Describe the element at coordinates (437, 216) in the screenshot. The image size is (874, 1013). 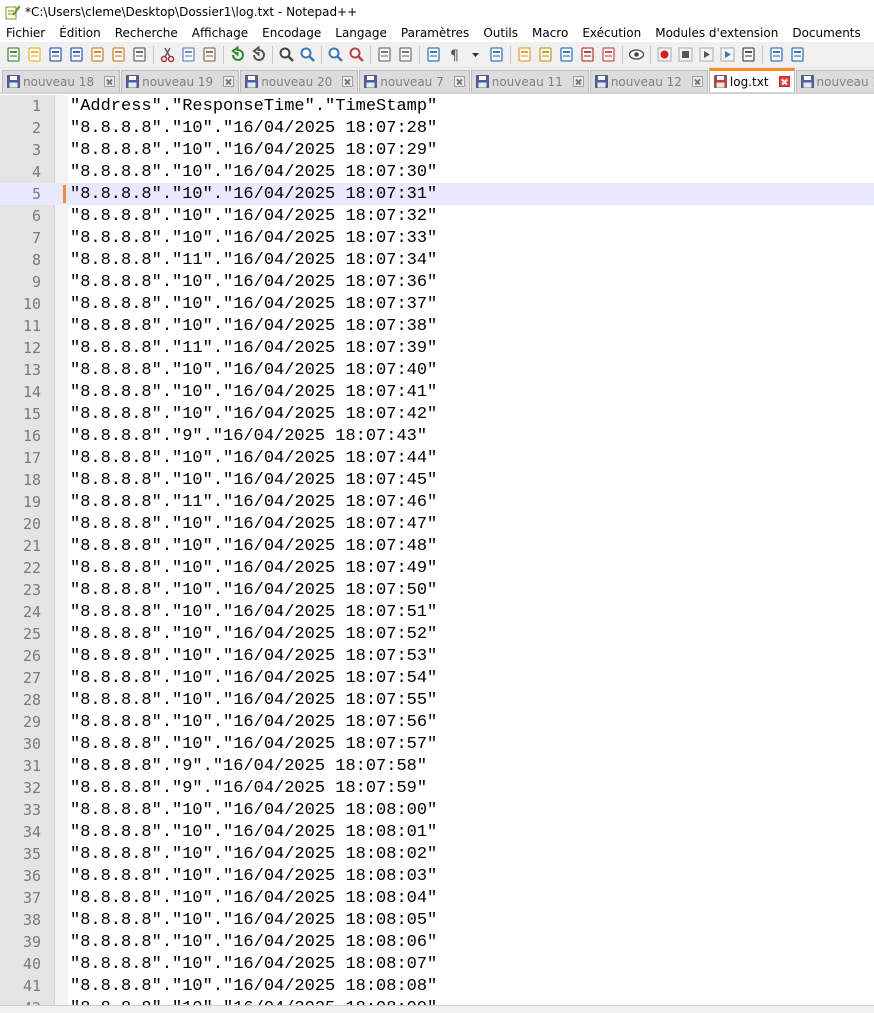
I see `editor-line: 6 "8.8.8.8"."10"."16/04/2025 18:07:32"` at that location.